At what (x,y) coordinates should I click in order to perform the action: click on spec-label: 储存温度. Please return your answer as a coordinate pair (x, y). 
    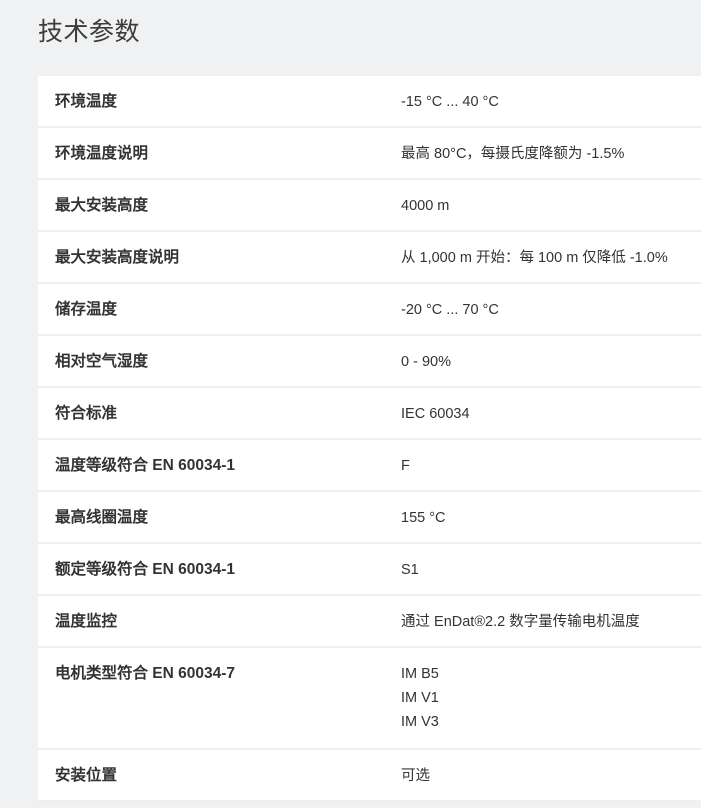
    Looking at the image, I should click on (86, 309).